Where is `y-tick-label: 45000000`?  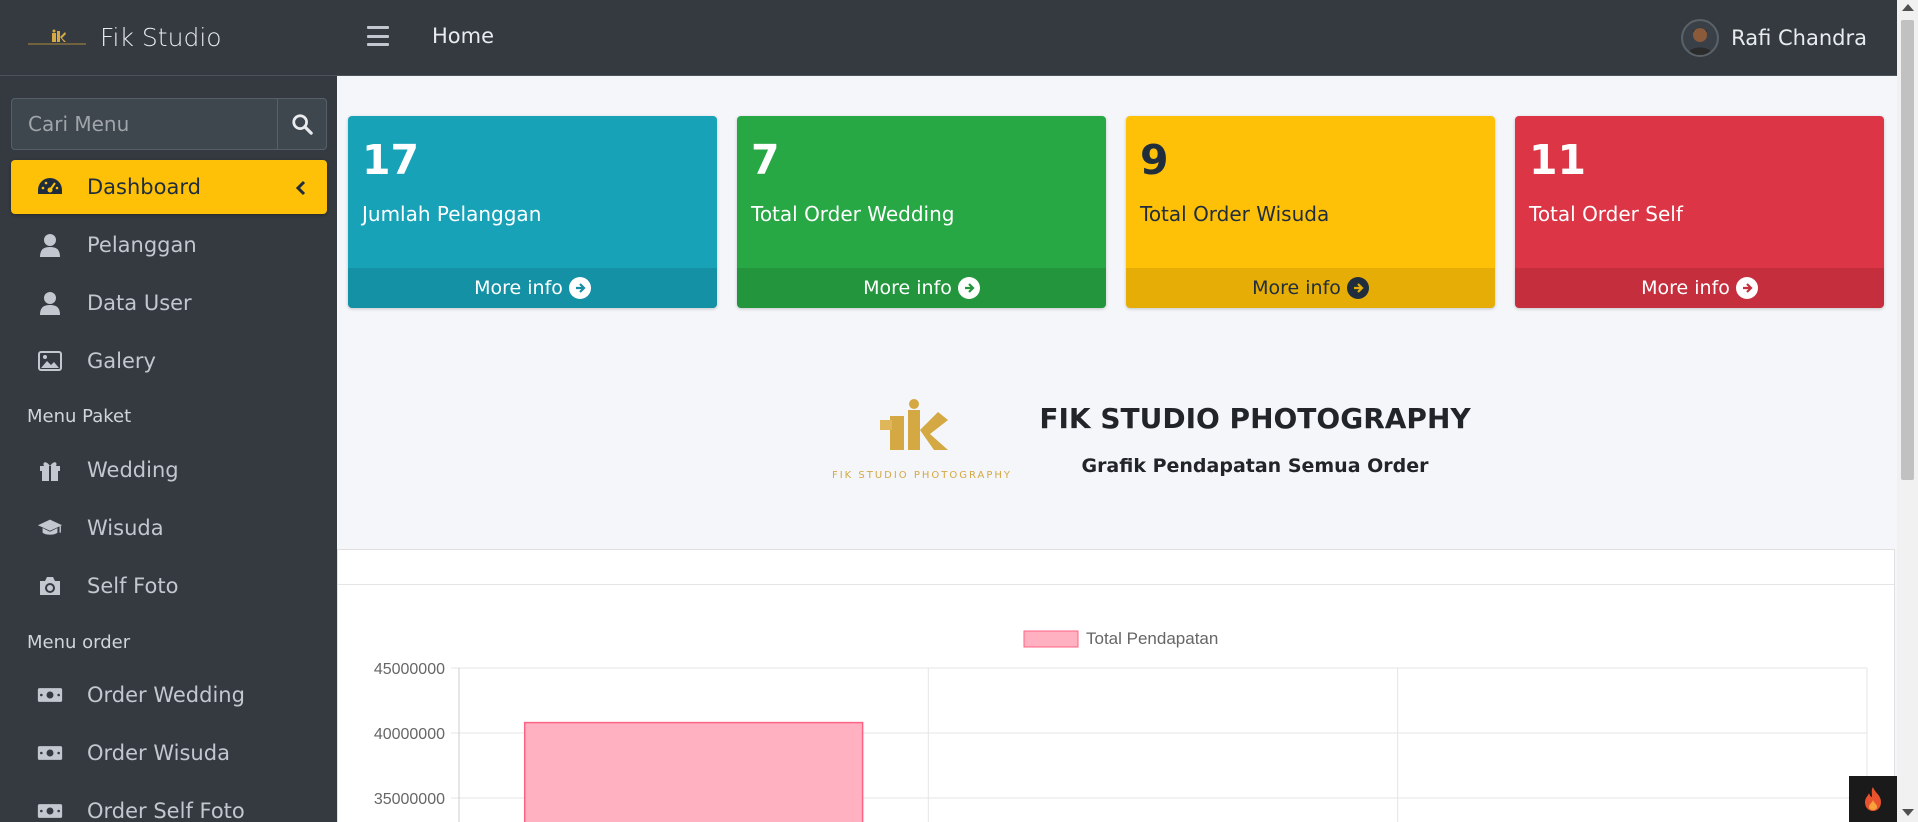
y-tick-label: 45000000 is located at coordinates (409, 669).